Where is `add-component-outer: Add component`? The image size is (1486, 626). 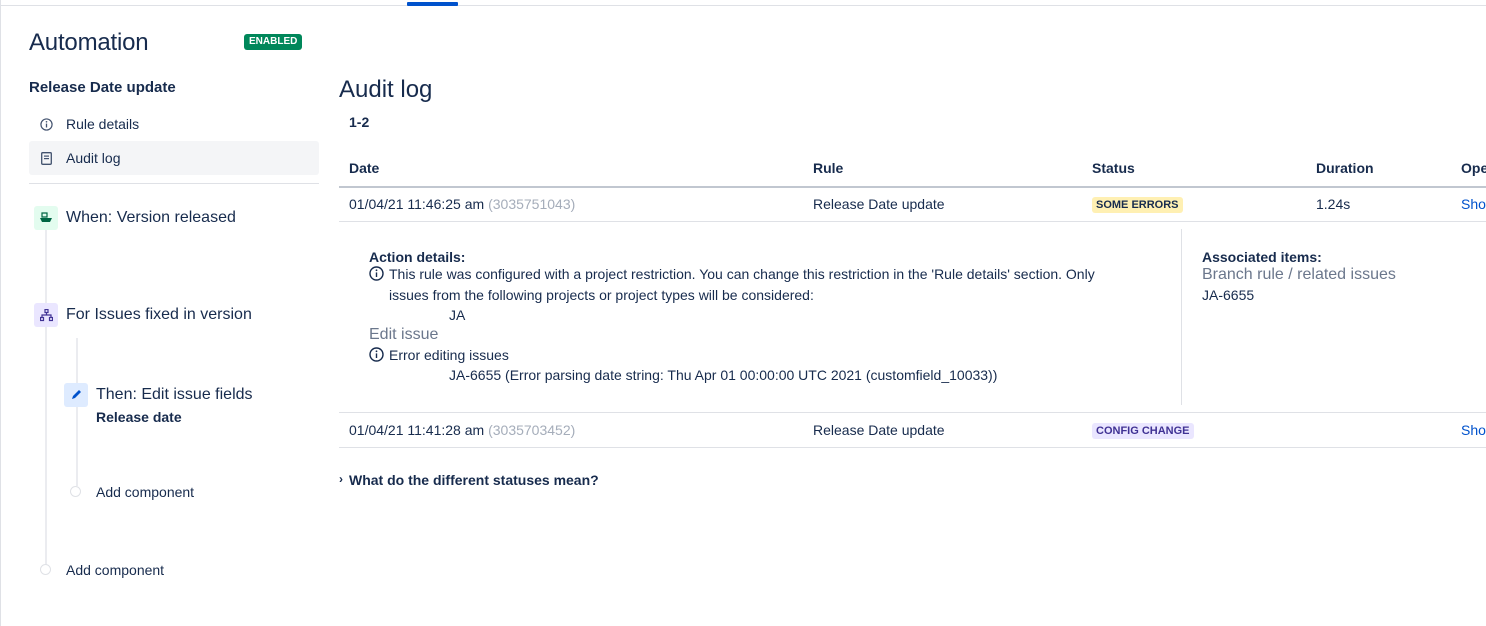
add-component-outer: Add component is located at coordinates (115, 570).